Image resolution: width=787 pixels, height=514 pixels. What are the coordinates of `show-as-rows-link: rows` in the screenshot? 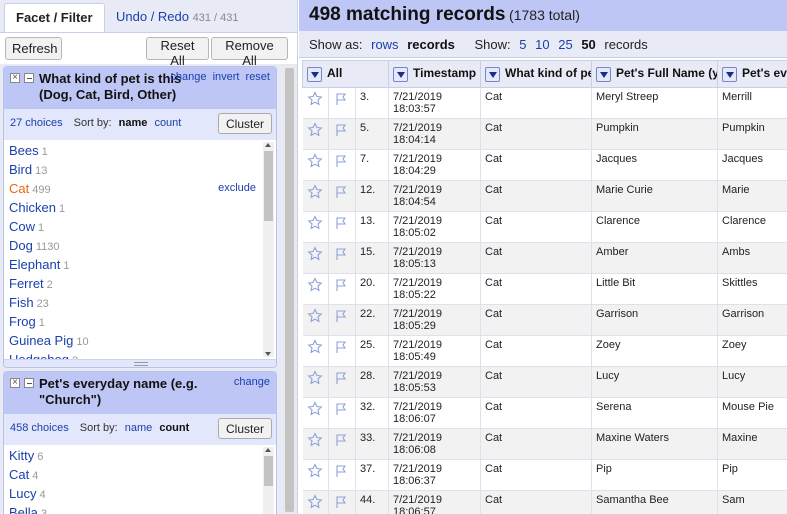 It's located at (384, 44).